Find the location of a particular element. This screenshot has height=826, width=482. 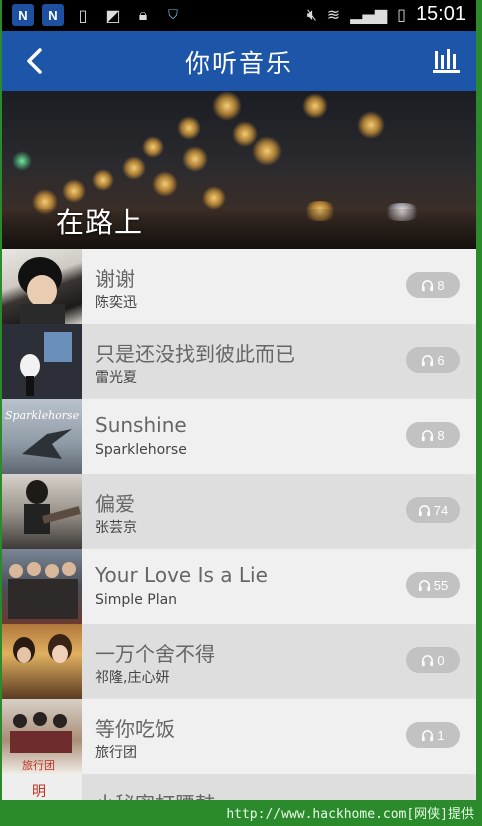

battery-icon: ▯ is located at coordinates (401, 14).